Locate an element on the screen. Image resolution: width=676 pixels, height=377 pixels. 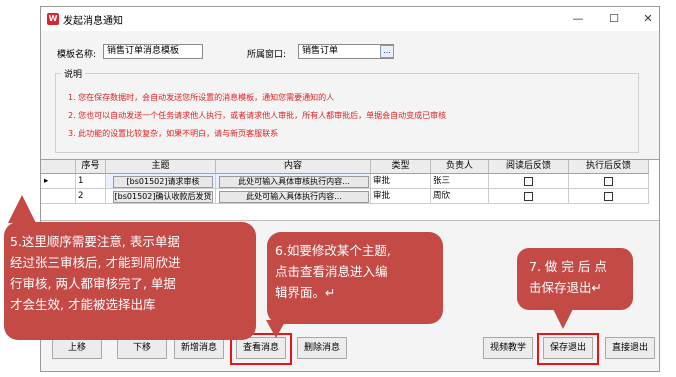
note-line-3: 3. 此功能的设置比较复杂，如果不明白，请与新页客服联系 is located at coordinates (173, 133).